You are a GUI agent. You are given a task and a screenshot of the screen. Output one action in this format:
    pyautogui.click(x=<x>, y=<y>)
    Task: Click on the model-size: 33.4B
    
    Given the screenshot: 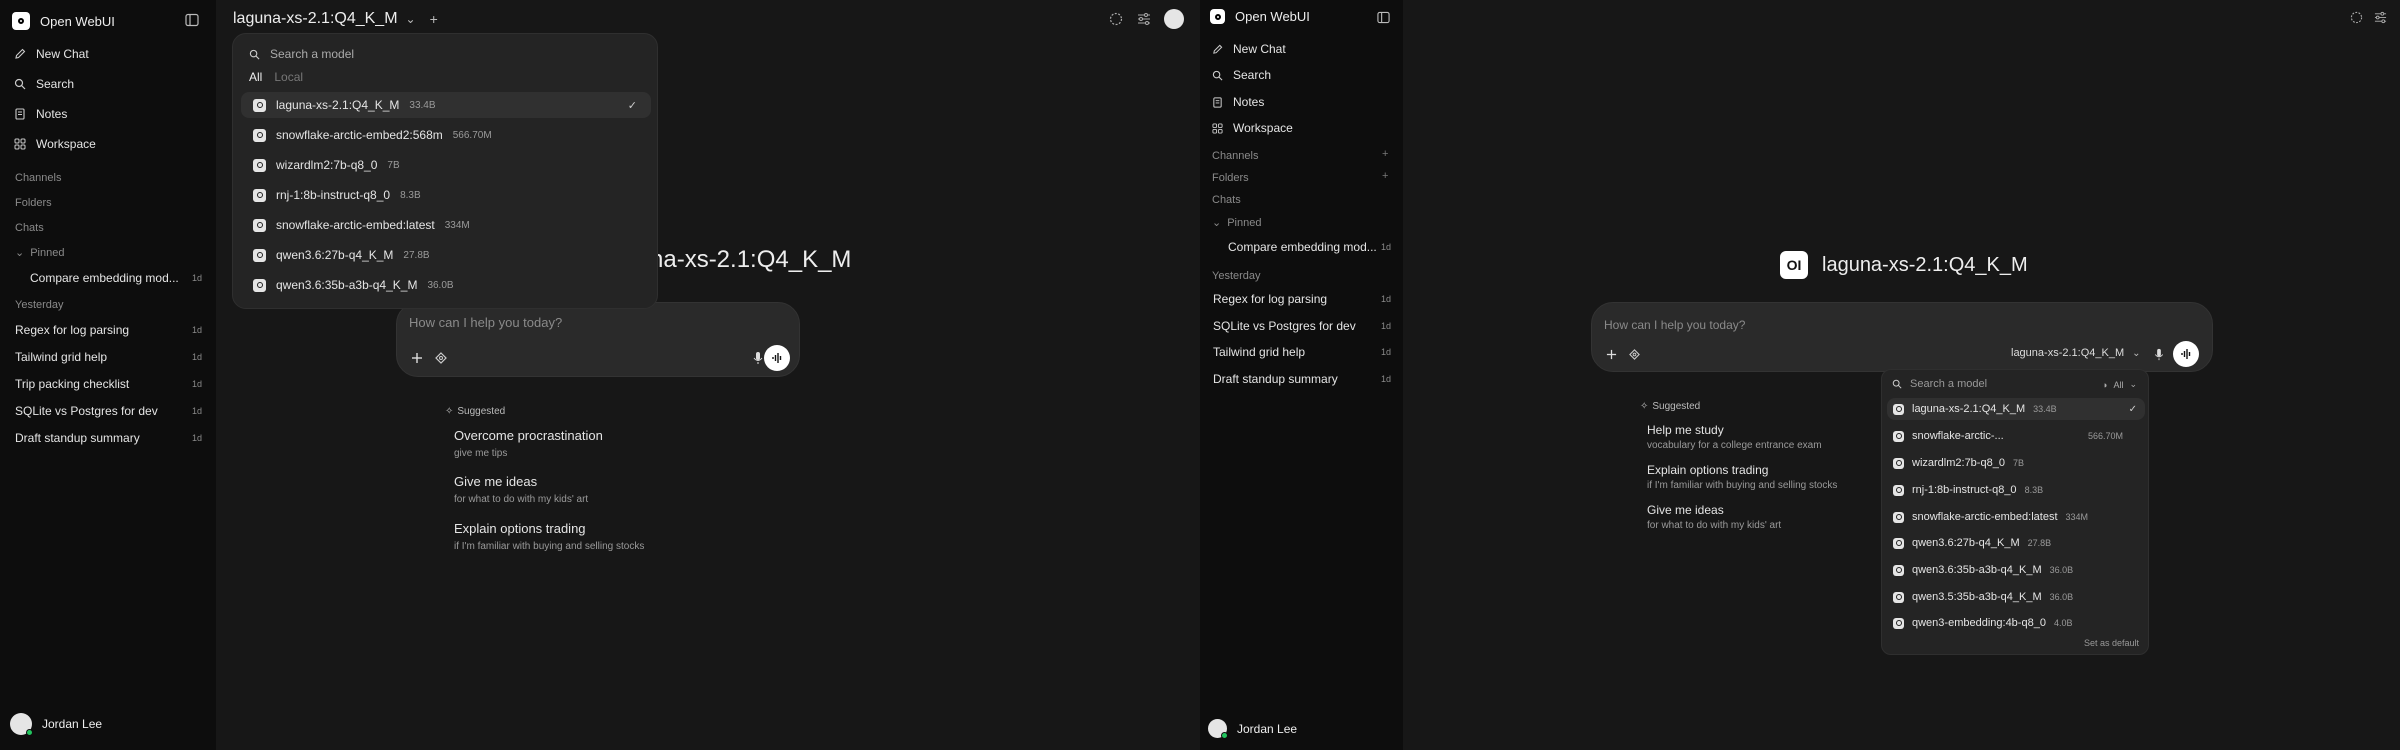 What is the action you would take?
    pyautogui.click(x=2045, y=409)
    